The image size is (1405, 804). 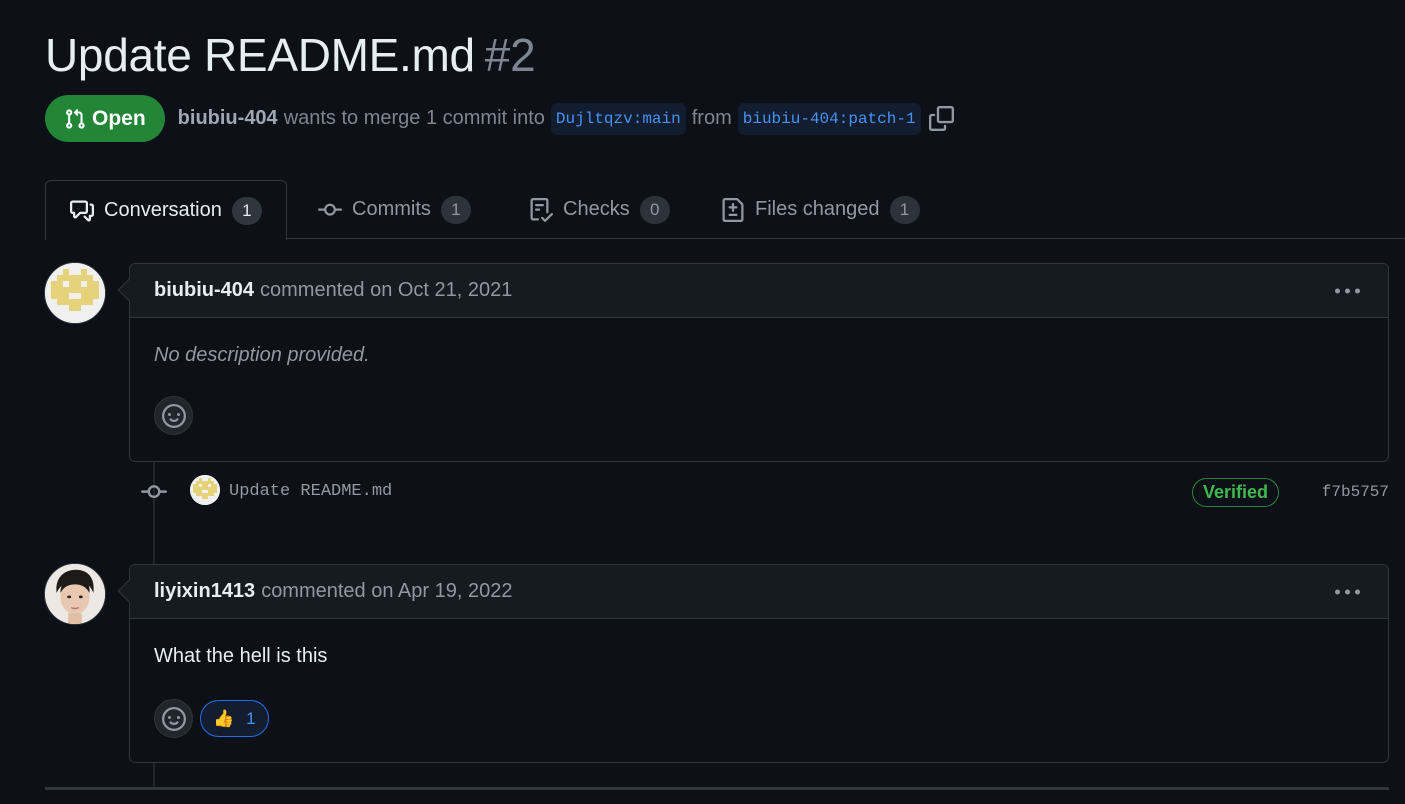 I want to click on tab-checks-label: Checks, so click(x=596, y=209).